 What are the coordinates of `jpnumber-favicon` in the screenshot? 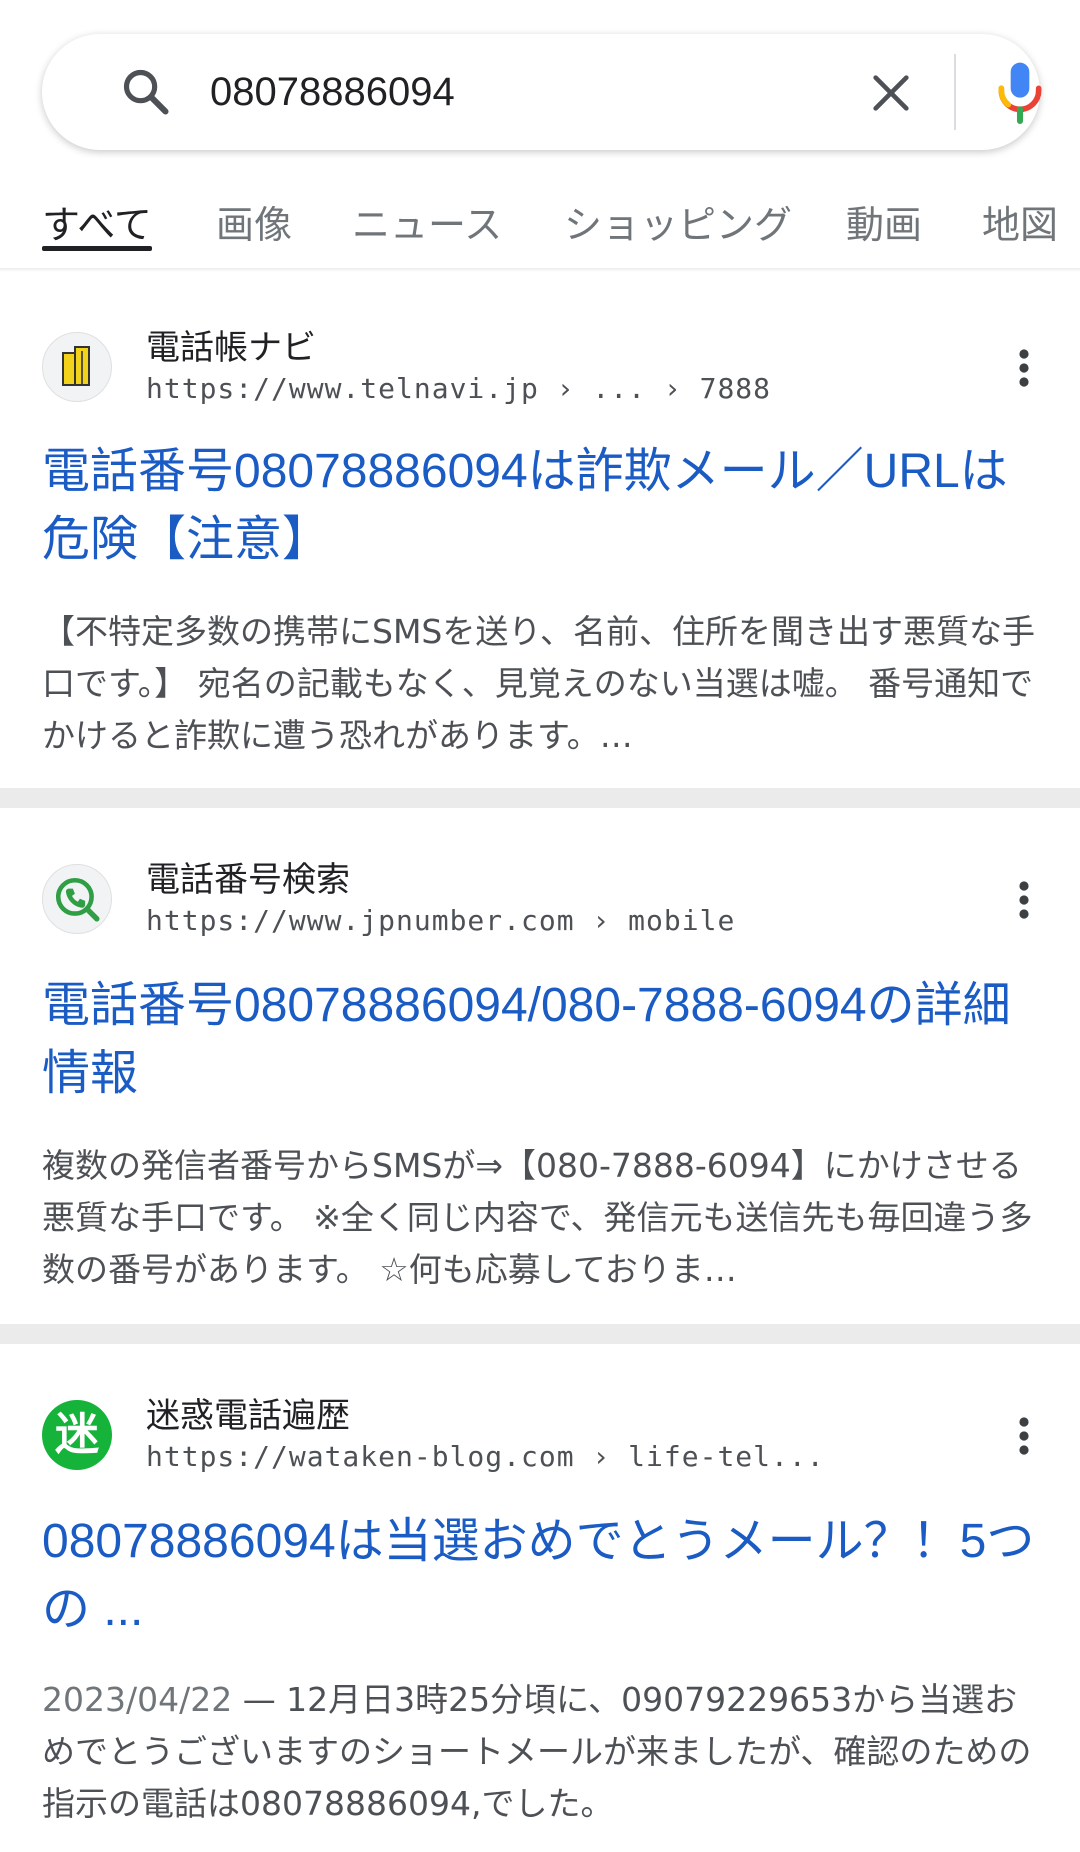 It's located at (77, 899).